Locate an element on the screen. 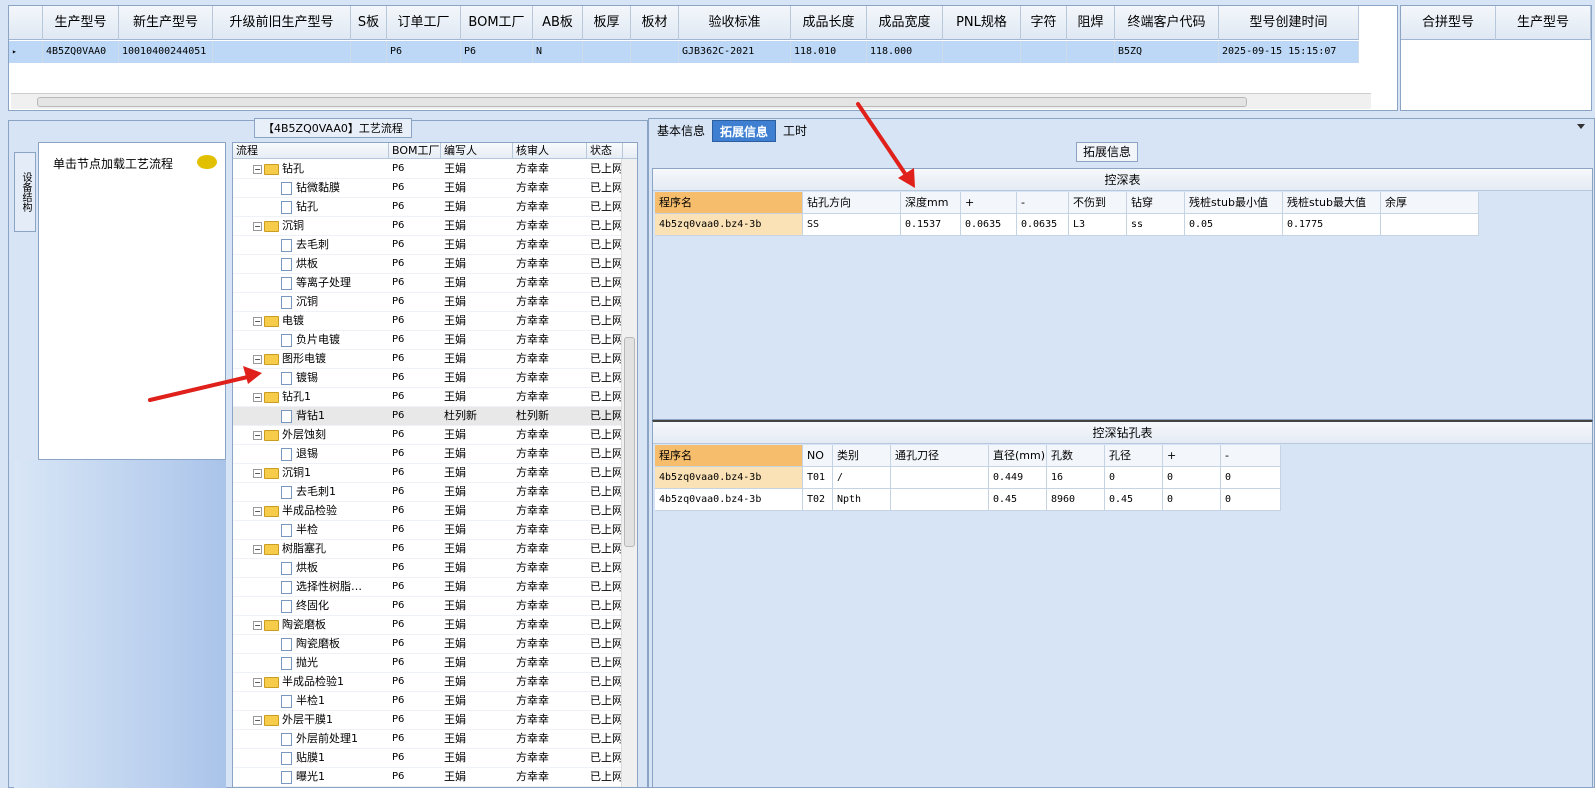  table-cell: SS is located at coordinates (852, 225).